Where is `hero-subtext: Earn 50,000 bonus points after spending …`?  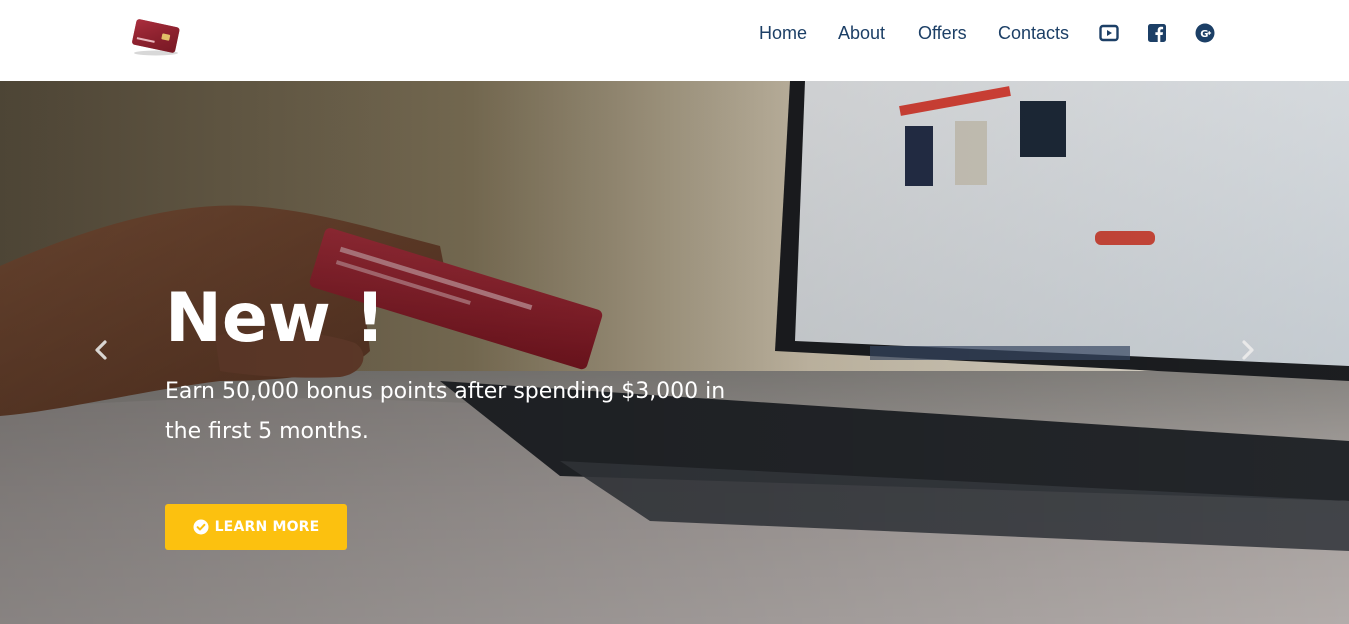 hero-subtext: Earn 50,000 bonus points after spending … is located at coordinates (445, 411).